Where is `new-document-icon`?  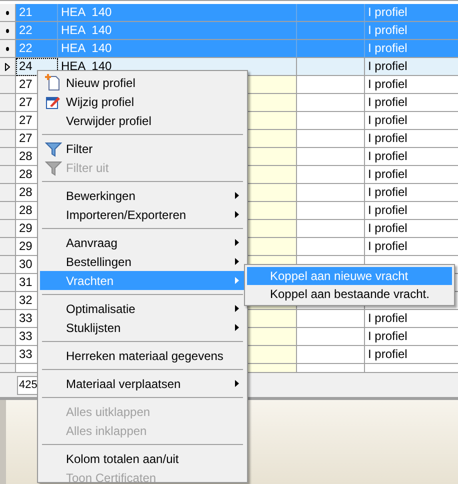
new-document-icon is located at coordinates (53, 82).